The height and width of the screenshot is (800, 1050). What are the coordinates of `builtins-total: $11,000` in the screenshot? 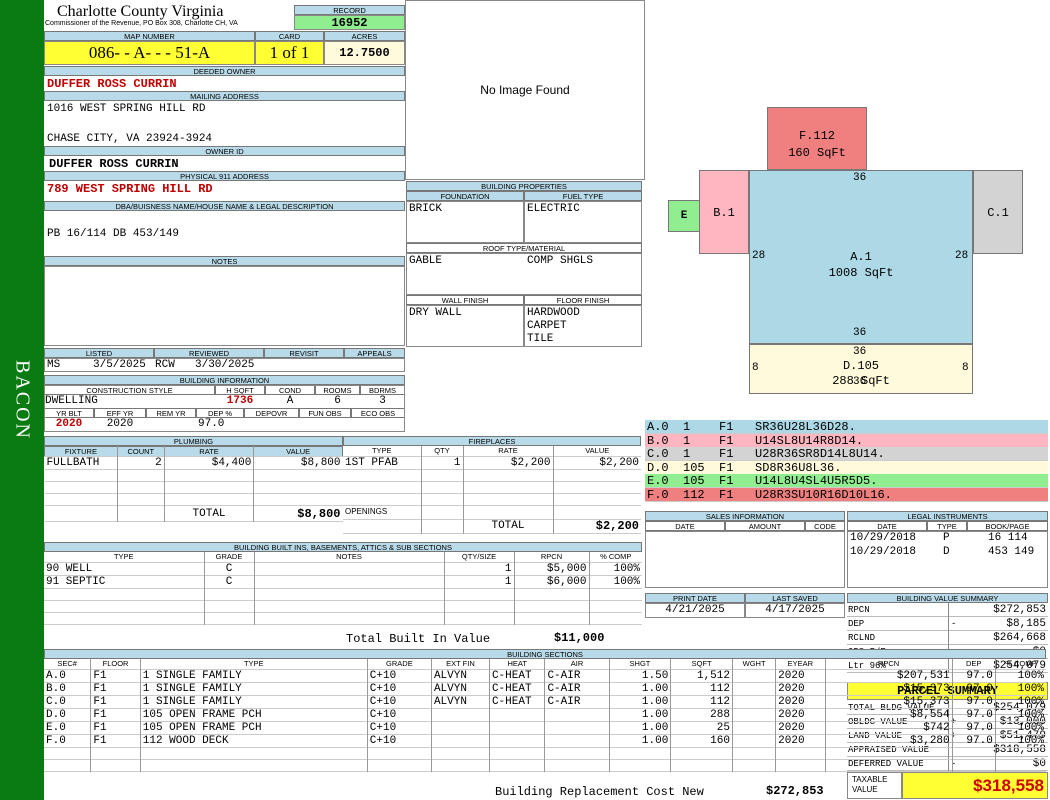 It's located at (579, 638).